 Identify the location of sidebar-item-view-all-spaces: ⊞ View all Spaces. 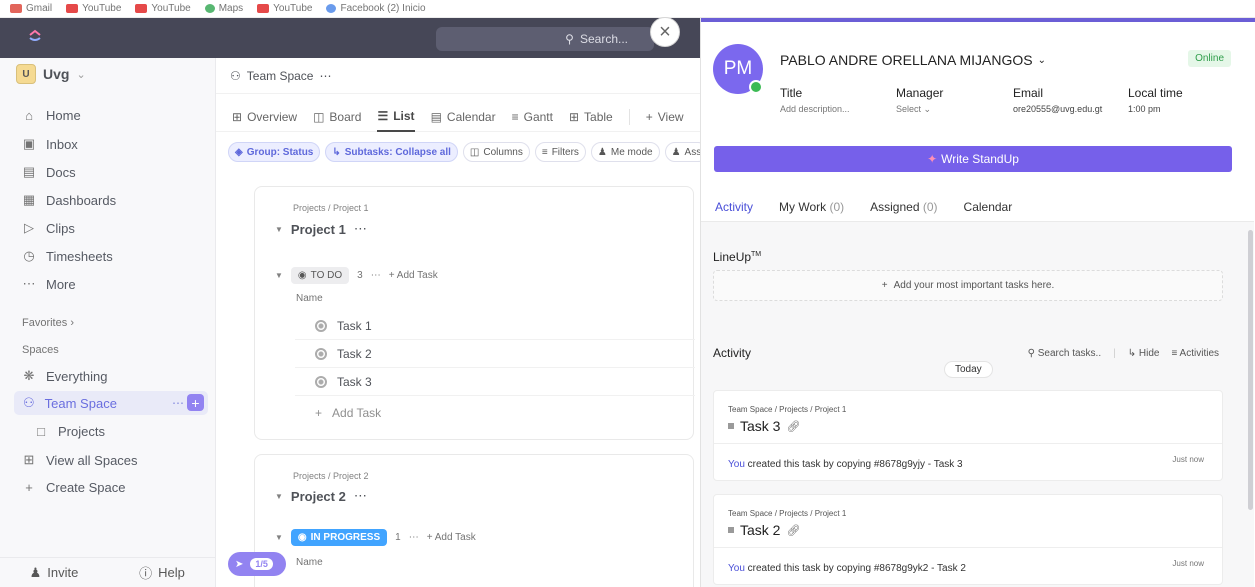
(80, 460).